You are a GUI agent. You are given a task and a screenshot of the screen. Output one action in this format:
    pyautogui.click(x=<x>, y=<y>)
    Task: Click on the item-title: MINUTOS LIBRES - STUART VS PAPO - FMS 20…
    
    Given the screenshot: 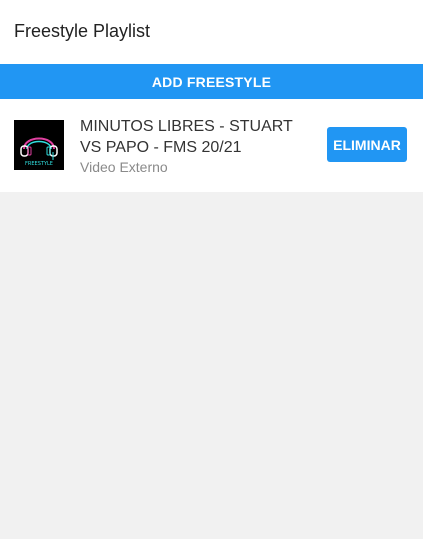 What is the action you would take?
    pyautogui.click(x=186, y=137)
    